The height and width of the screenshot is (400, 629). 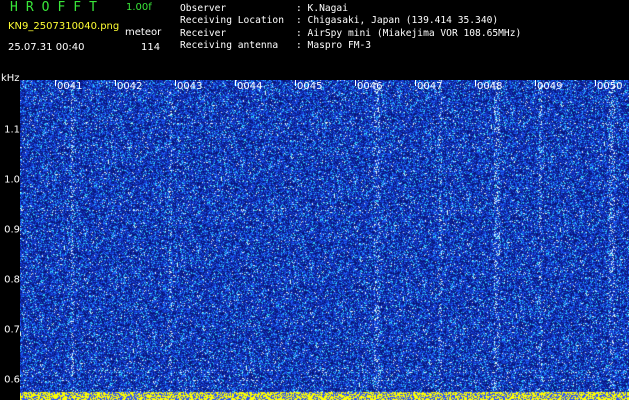 I want to click on station-value: : AirSpy mini (Miakejima VOR 108.65MHz), so click(x=409, y=33).